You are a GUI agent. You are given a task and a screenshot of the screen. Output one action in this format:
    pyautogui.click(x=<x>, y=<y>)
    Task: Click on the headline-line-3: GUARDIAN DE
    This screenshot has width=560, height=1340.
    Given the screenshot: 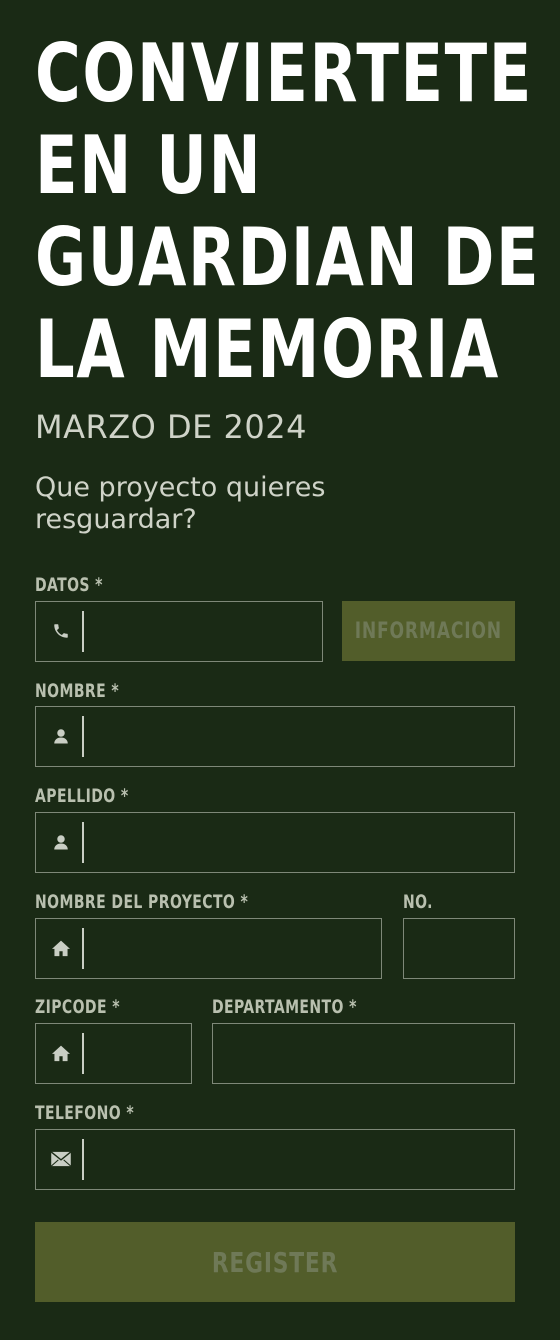 What is the action you would take?
    pyautogui.click(x=288, y=257)
    